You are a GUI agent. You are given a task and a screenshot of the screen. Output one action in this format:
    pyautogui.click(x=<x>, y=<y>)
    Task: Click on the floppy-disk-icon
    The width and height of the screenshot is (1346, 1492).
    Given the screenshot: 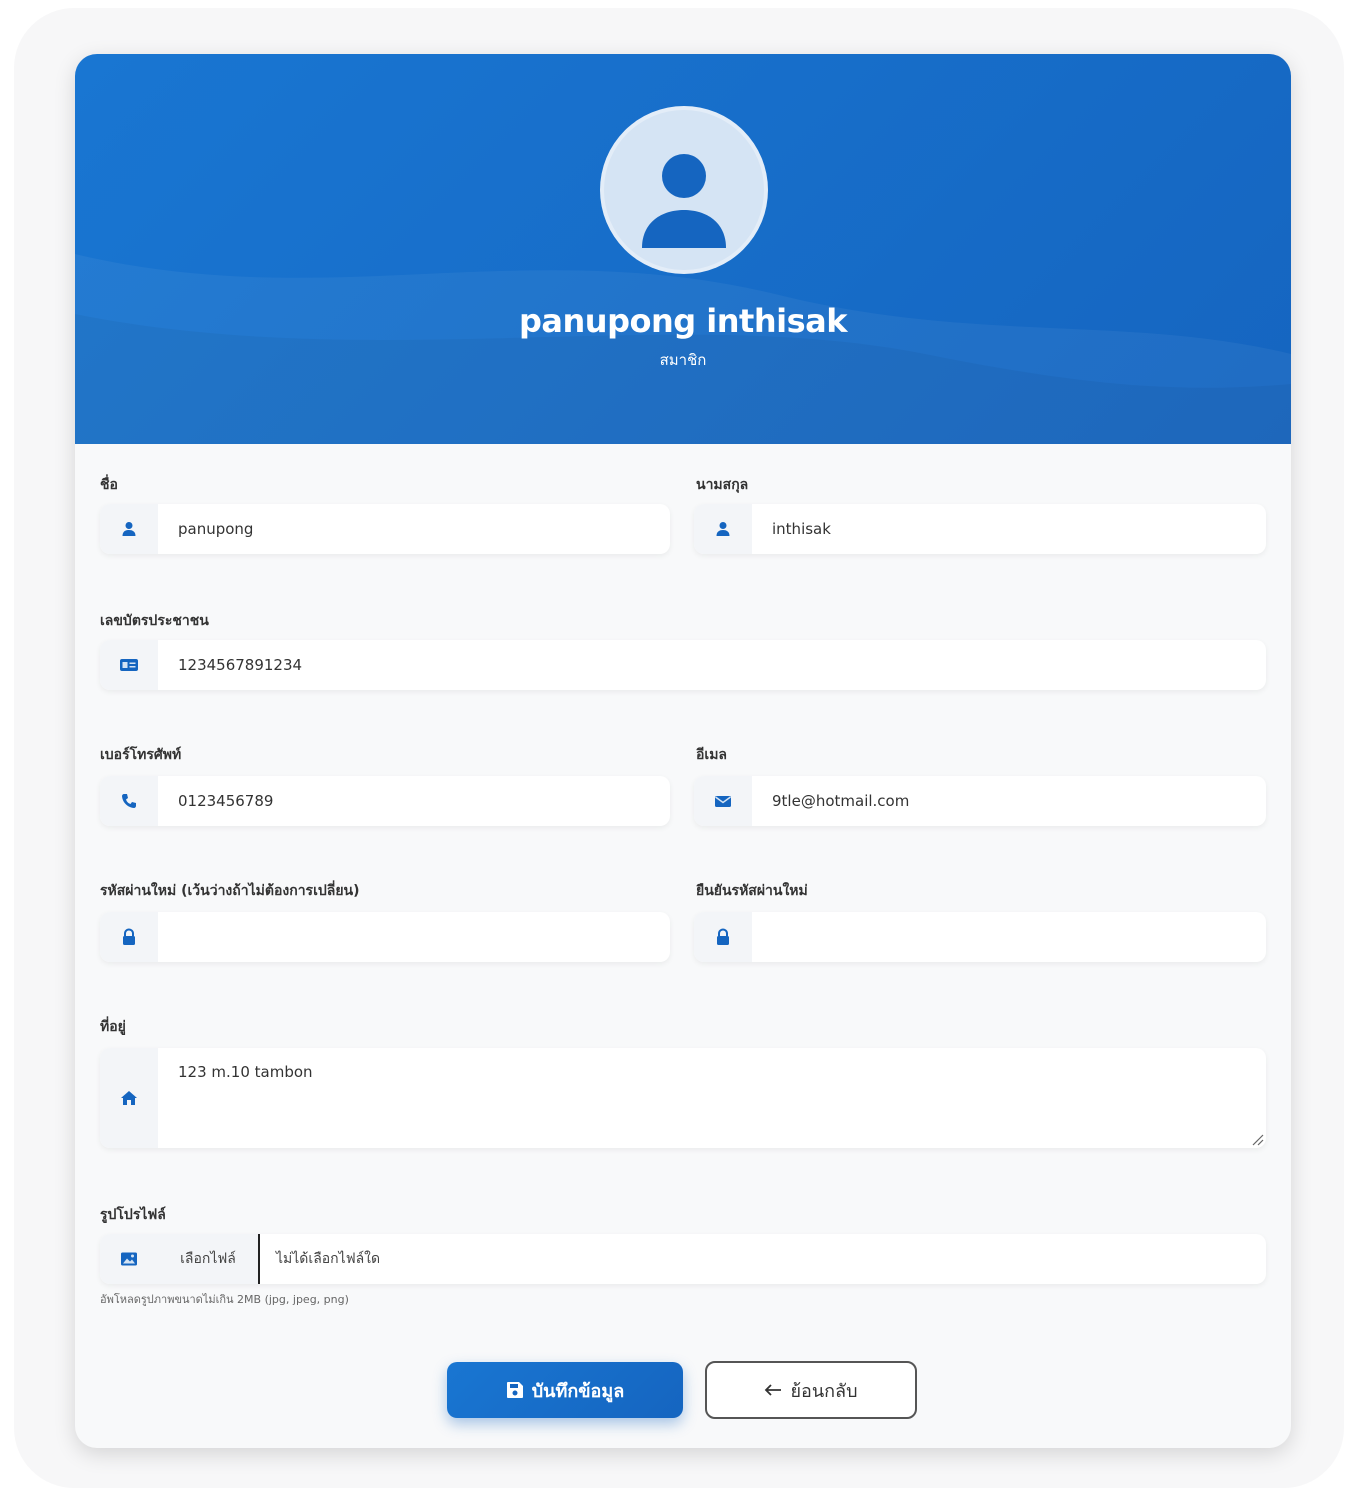 What is the action you would take?
    pyautogui.click(x=514, y=1390)
    